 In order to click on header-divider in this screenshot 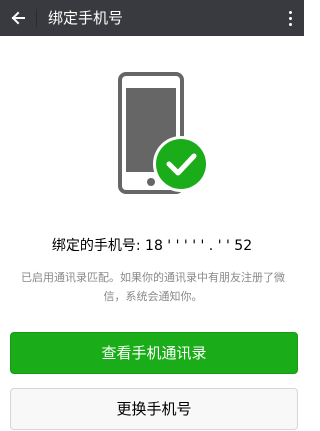, I will do `click(36, 18)`.